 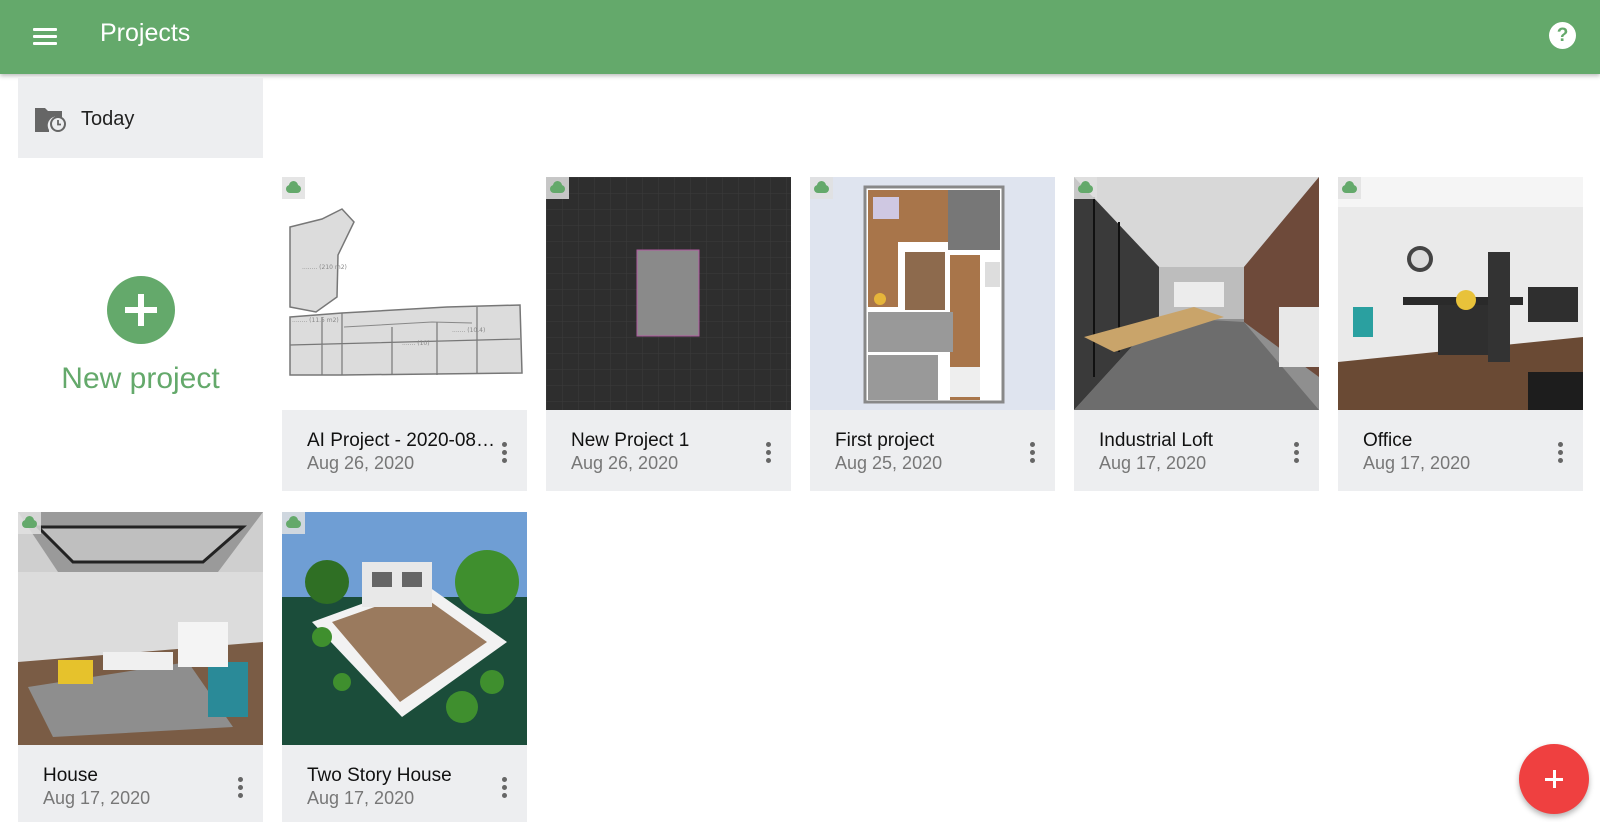 I want to click on project-name: Industrial Loft, so click(x=1156, y=440).